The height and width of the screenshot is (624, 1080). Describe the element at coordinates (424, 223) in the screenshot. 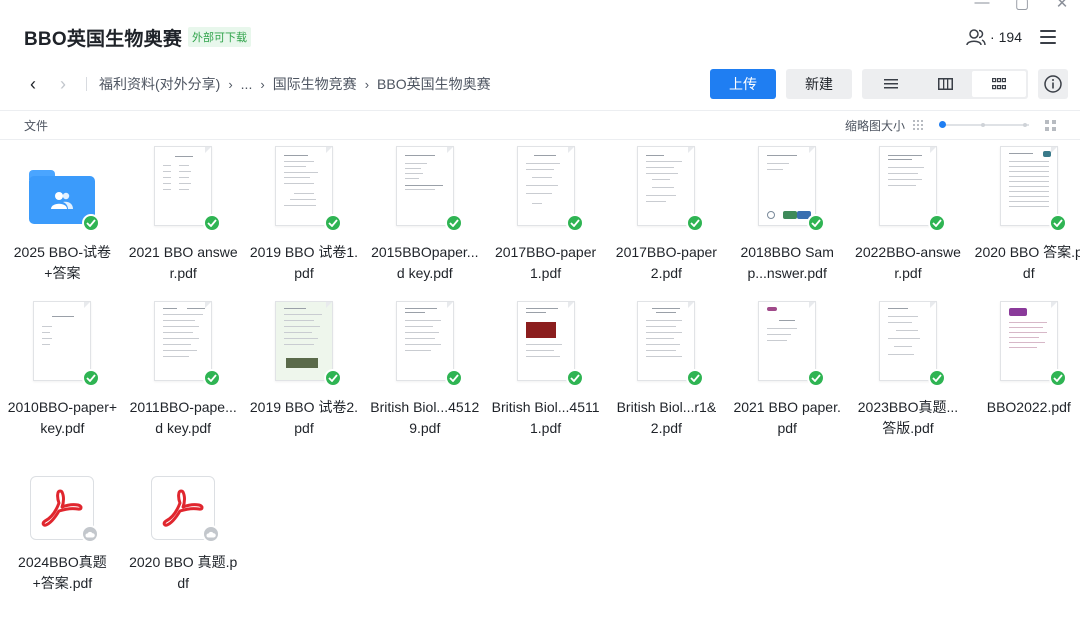

I see `file-item: 2015BBOpaper...d key.pdf` at that location.